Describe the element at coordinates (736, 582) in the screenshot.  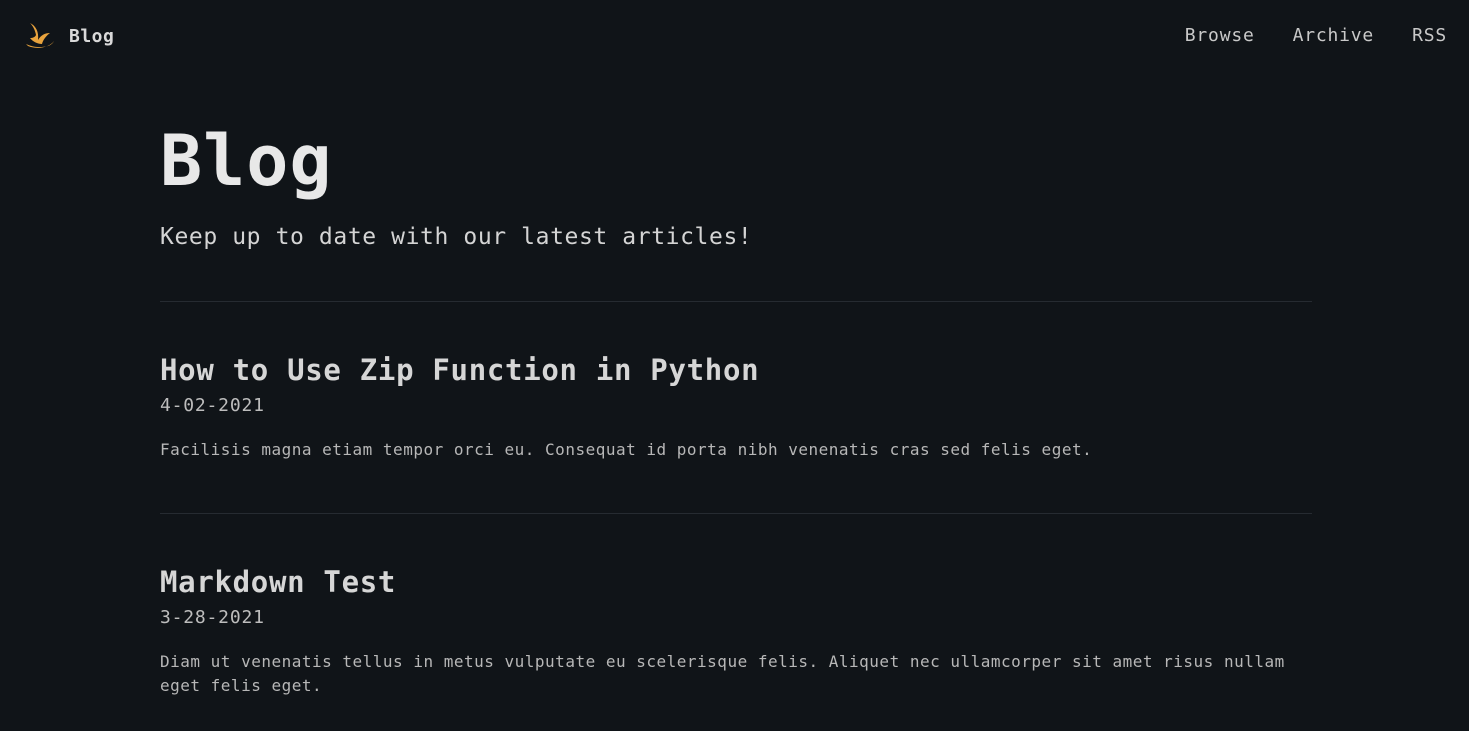
I see `post-title-link: Markdown Test` at that location.